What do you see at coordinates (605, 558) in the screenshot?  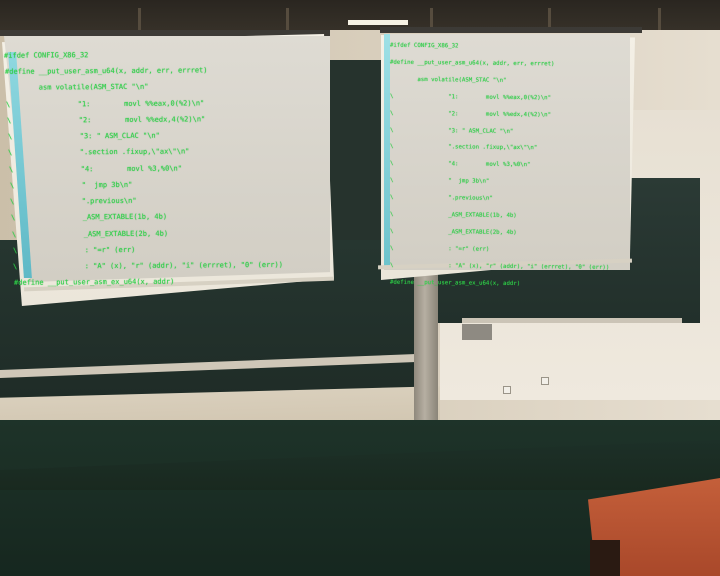 I see `desk-leg` at bounding box center [605, 558].